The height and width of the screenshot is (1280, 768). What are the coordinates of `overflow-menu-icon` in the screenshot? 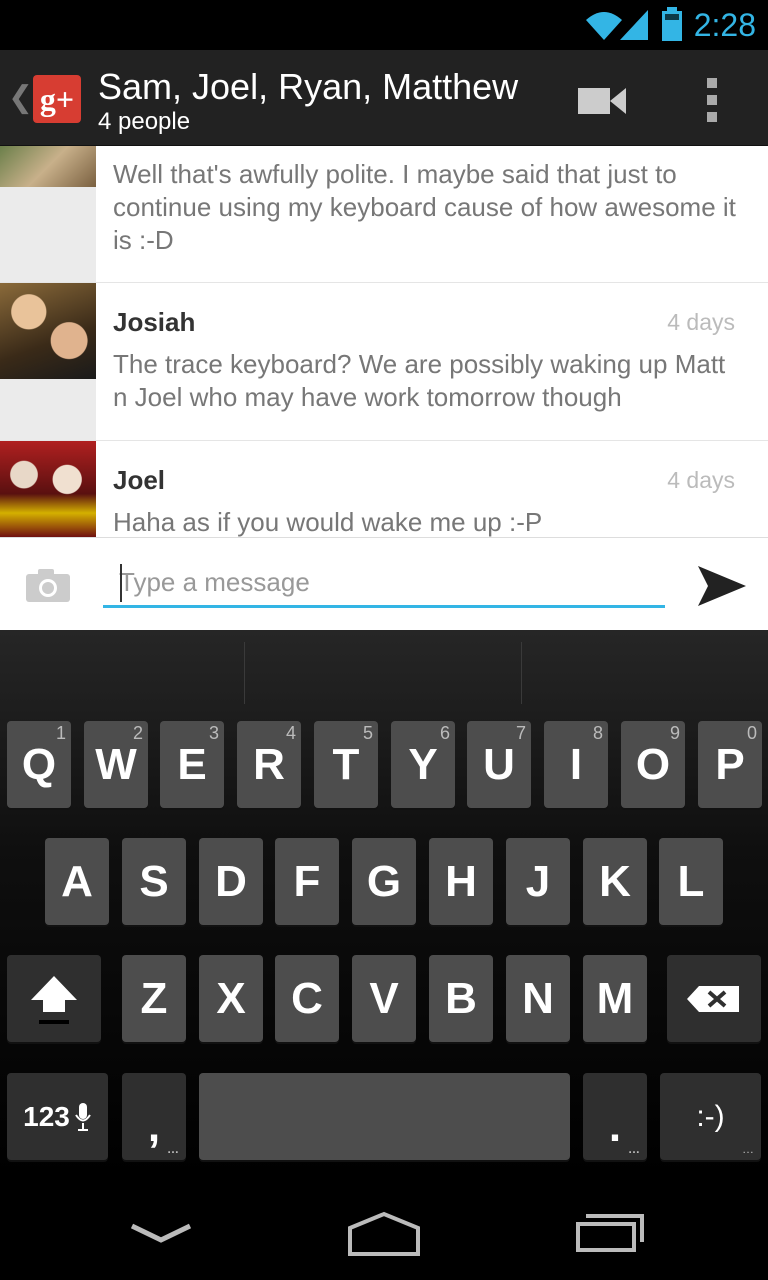 It's located at (712, 100).